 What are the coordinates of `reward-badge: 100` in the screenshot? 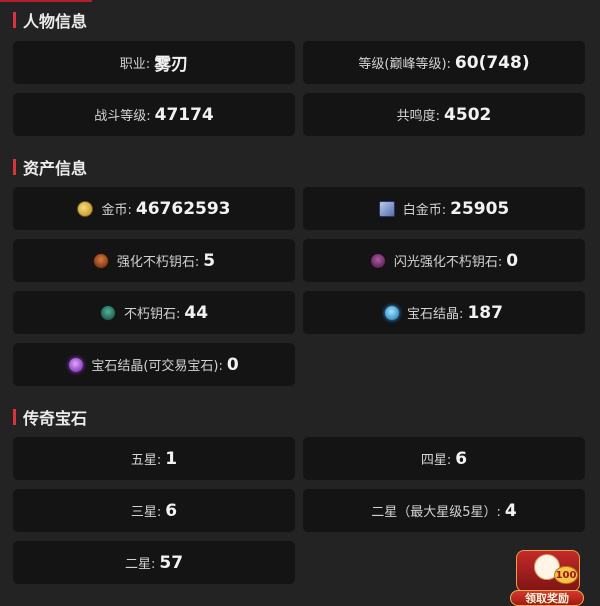 It's located at (566, 575).